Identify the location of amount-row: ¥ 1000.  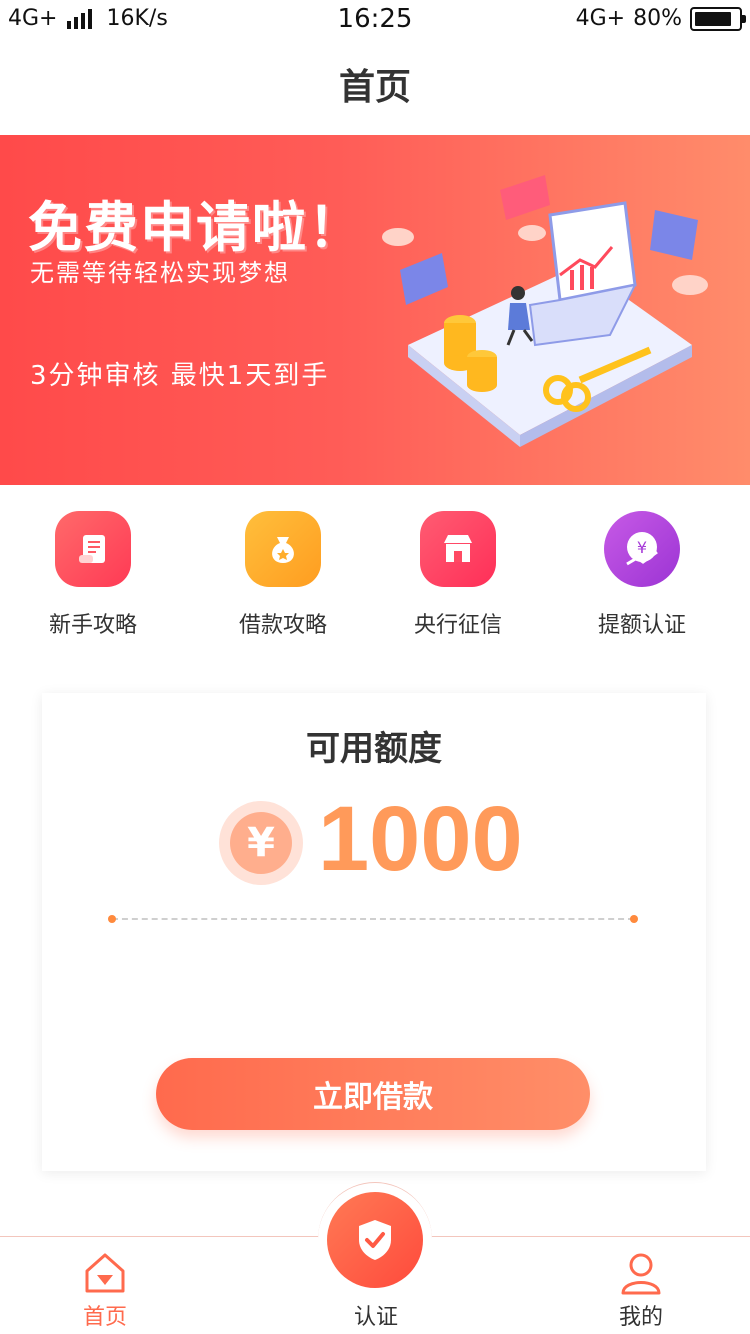
(374, 845).